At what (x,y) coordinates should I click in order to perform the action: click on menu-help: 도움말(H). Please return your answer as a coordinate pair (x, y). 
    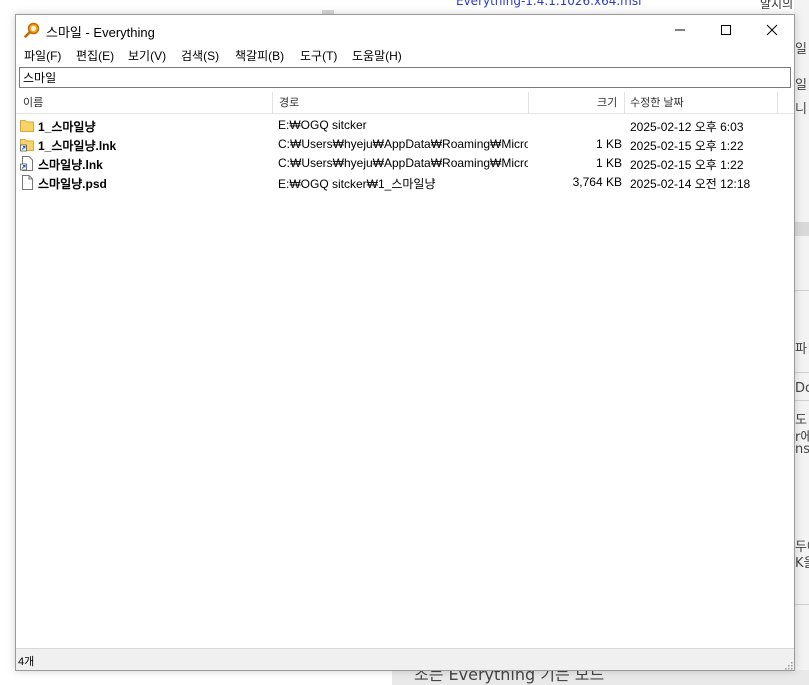
    Looking at the image, I should click on (377, 55).